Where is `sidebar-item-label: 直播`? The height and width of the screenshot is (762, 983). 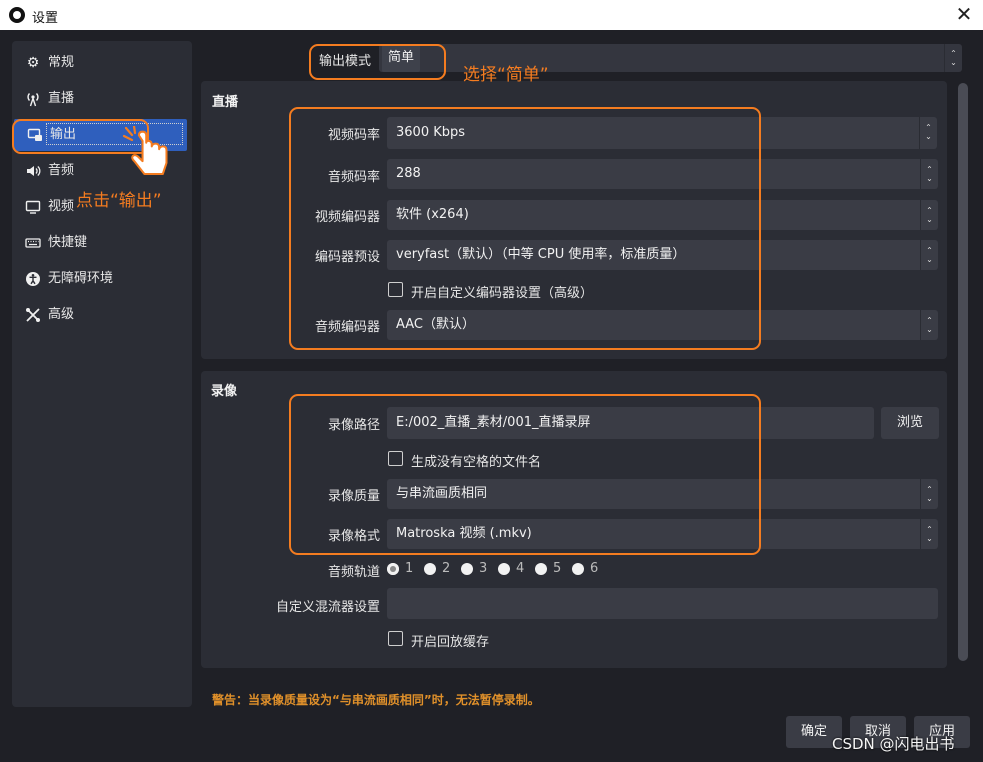
sidebar-item-label: 直播 is located at coordinates (61, 98).